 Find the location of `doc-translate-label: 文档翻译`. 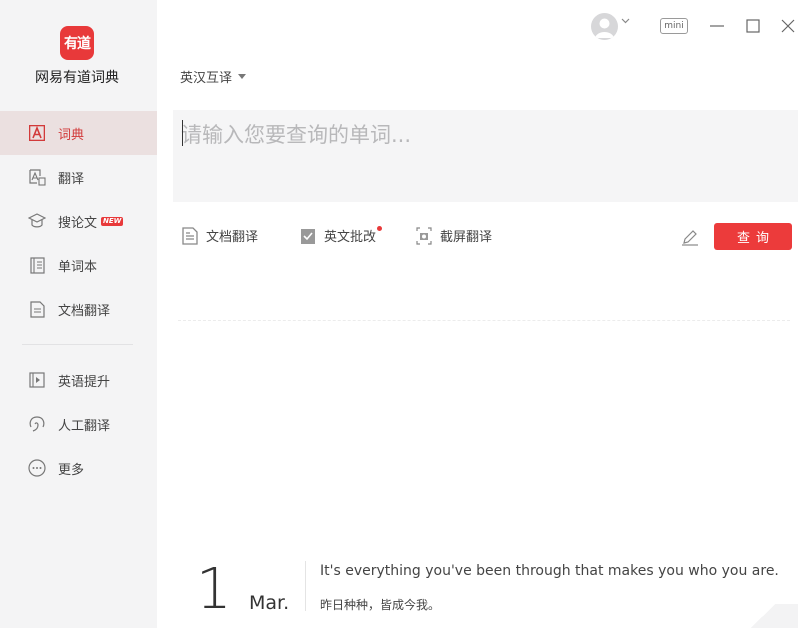

doc-translate-label: 文档翻译 is located at coordinates (232, 237).